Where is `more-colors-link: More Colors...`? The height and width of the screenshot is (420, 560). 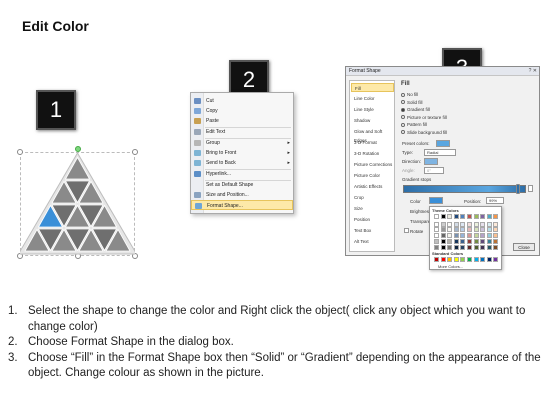
more-colors-link: More Colors... is located at coordinates (450, 266).